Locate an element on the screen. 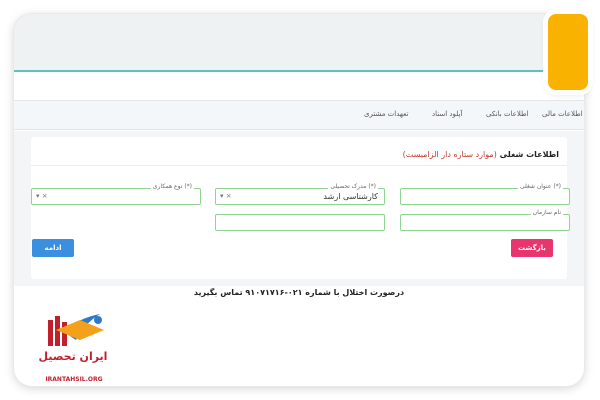 This screenshot has width=600, height=400. organization-field: نام سازمان is located at coordinates (485, 220).